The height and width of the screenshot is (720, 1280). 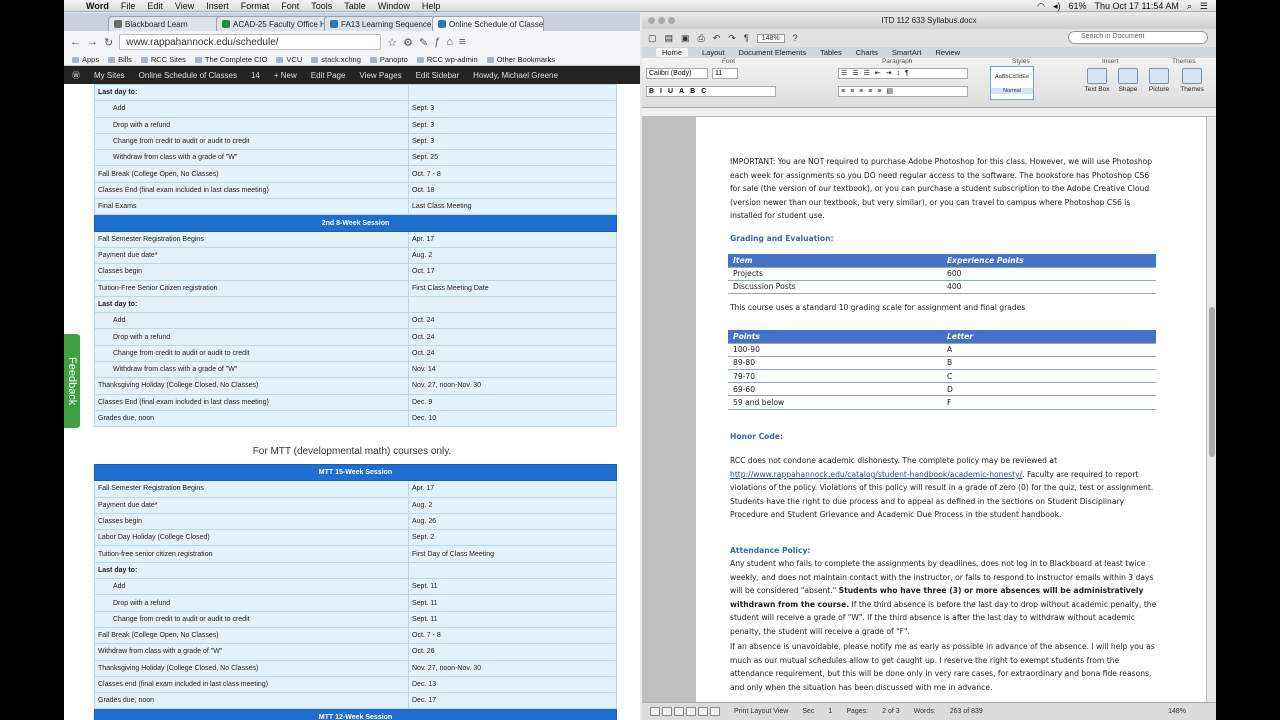 What do you see at coordinates (164, 23) in the screenshot?
I see `tab-blackboard: Blackboard Learn` at bounding box center [164, 23].